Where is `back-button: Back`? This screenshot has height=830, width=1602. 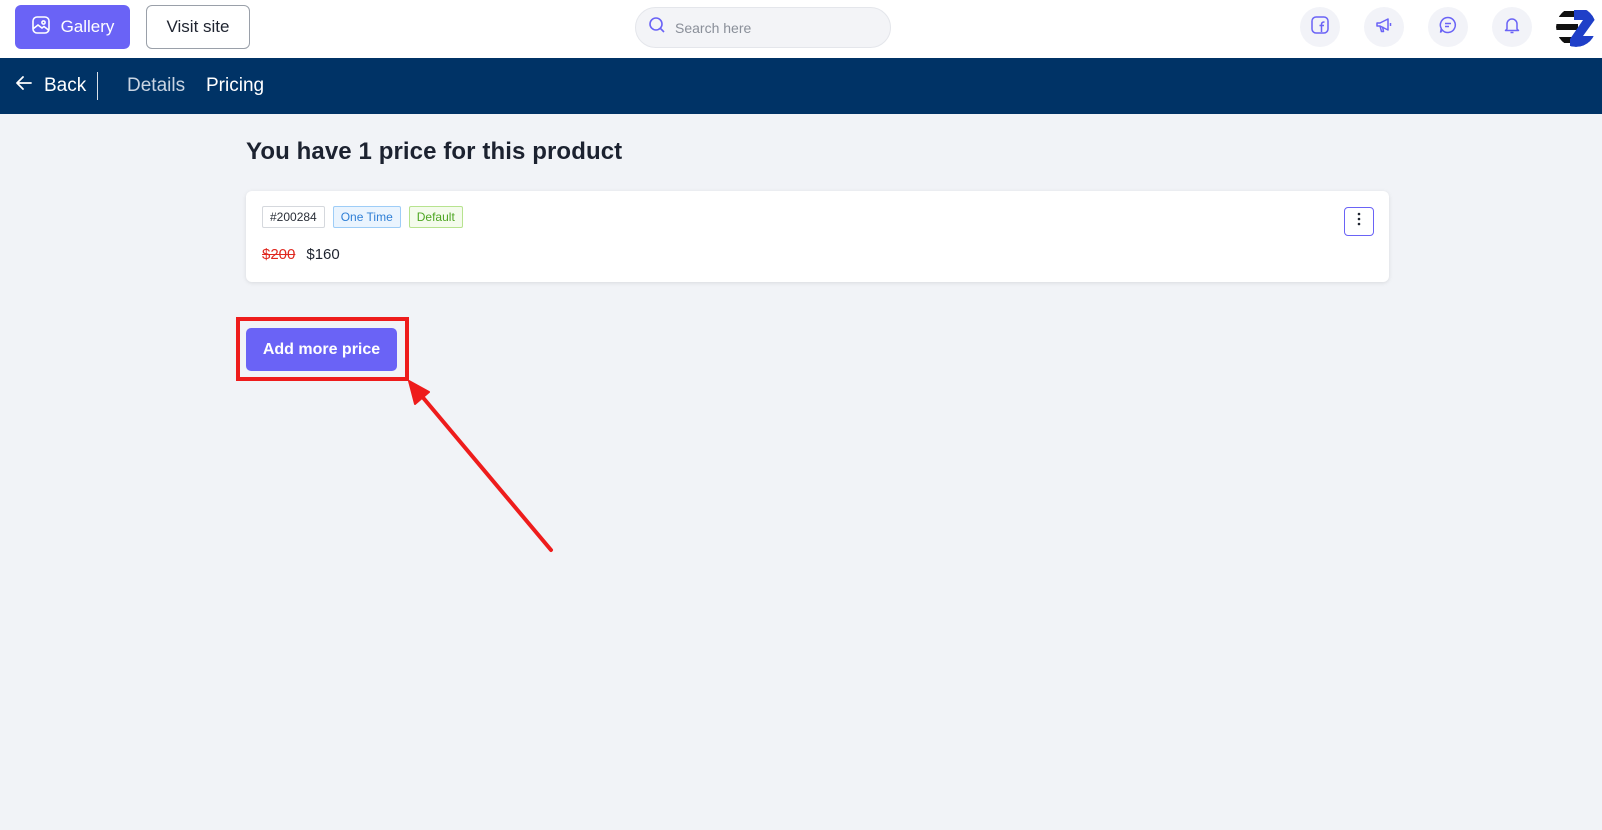
back-button: Back is located at coordinates (50, 86).